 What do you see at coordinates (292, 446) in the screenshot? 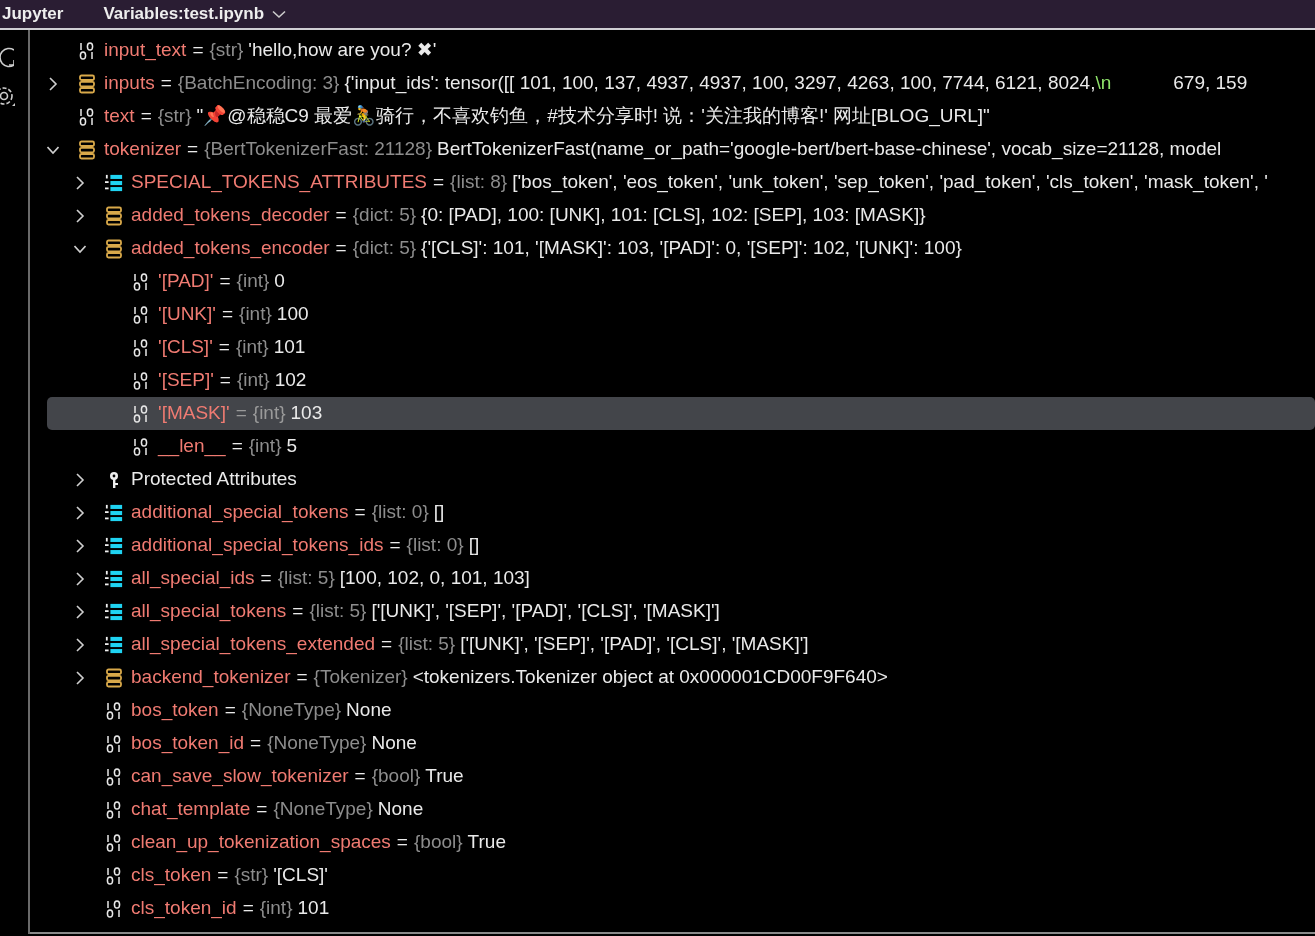
I see `variable-value: 5` at bounding box center [292, 446].